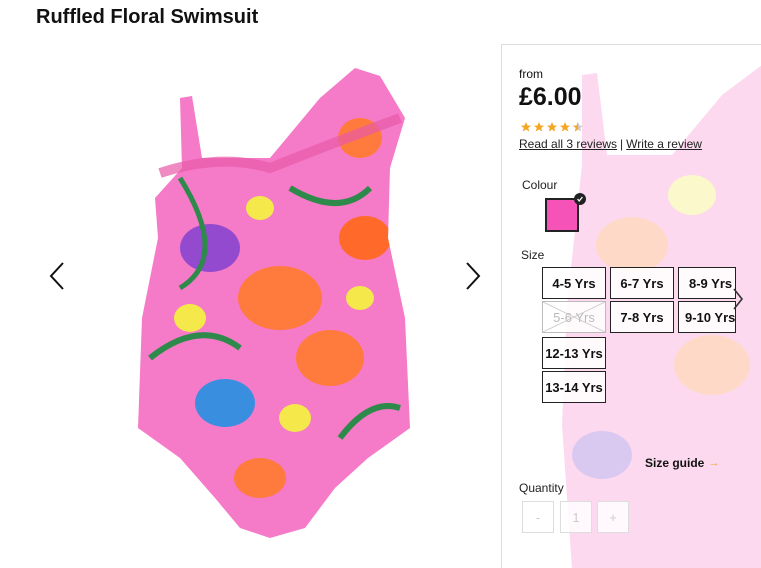 The image size is (761, 568). Describe the element at coordinates (714, 463) in the screenshot. I see `arrow-right-icon: →` at that location.